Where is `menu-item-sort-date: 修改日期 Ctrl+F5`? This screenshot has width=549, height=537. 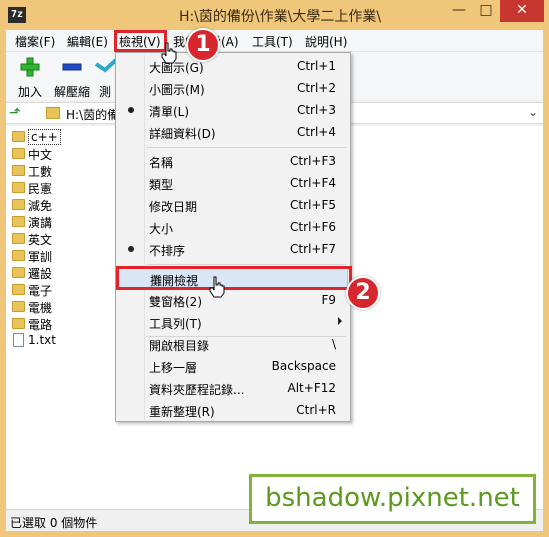
menu-item-sort-date: 修改日期 Ctrl+F5 is located at coordinates (233, 205).